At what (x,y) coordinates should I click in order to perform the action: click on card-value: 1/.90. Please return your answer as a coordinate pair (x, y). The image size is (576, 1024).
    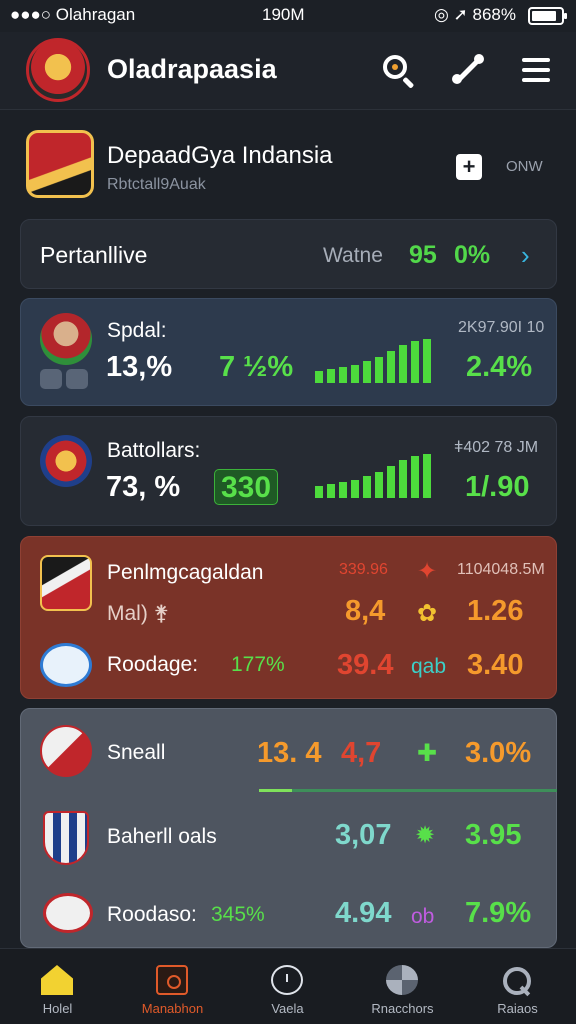
    Looking at the image, I should click on (497, 487).